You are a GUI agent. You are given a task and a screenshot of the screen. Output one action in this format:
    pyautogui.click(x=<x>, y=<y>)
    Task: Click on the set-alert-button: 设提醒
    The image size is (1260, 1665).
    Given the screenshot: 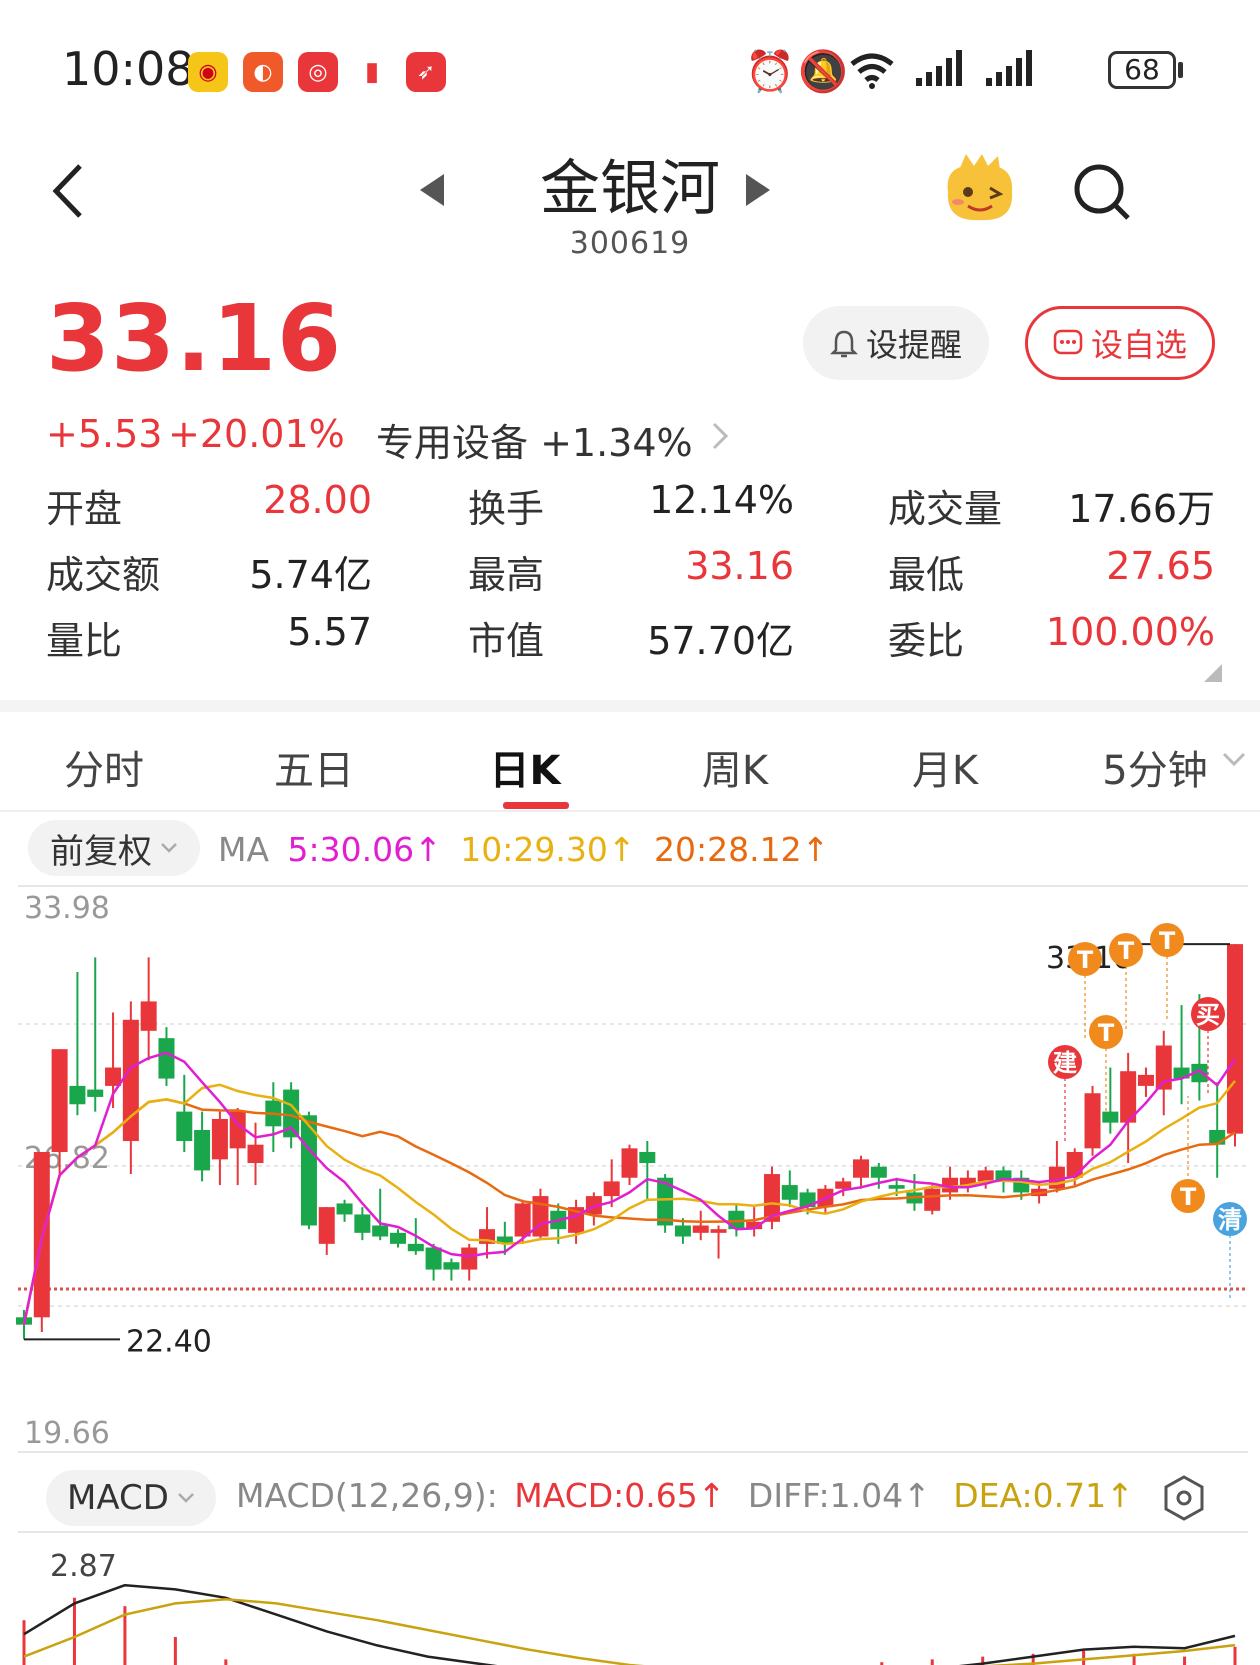 What is the action you would take?
    pyautogui.click(x=896, y=343)
    